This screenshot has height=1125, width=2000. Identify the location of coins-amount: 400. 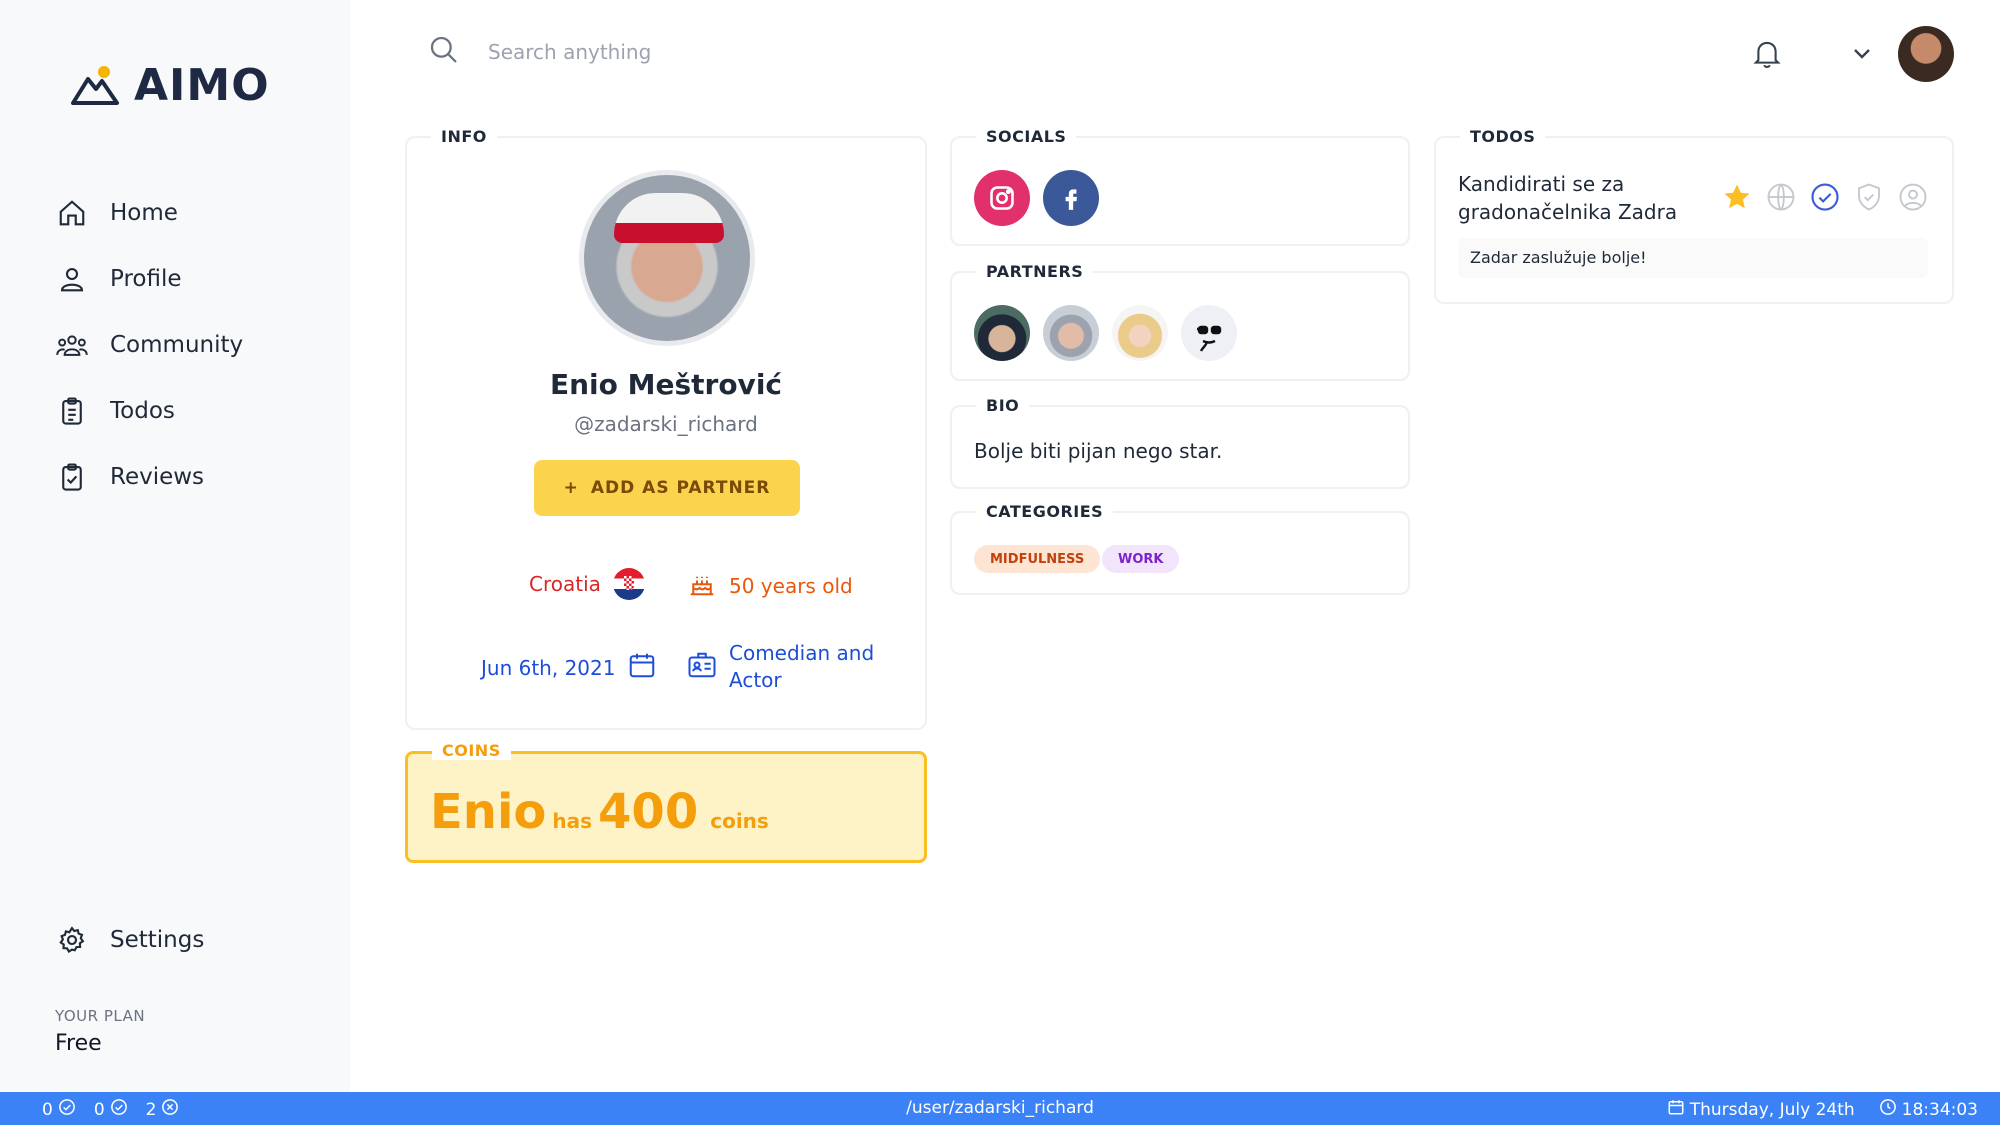
(648, 812).